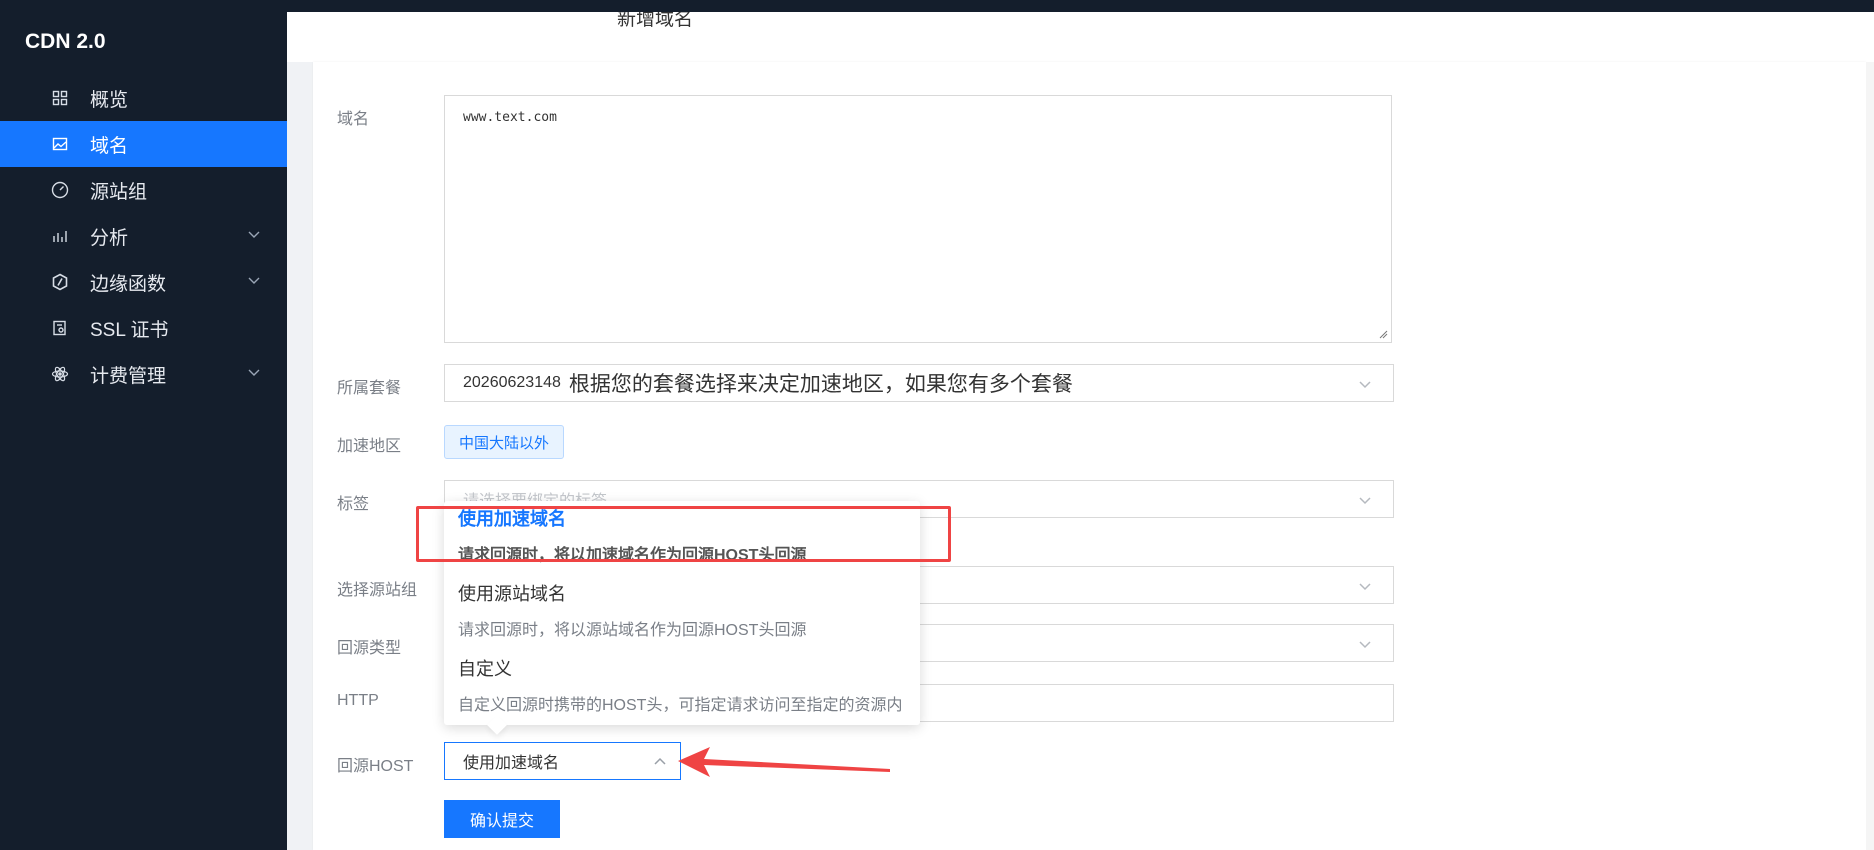  I want to click on origin-type-label: 回源类型, so click(369, 648).